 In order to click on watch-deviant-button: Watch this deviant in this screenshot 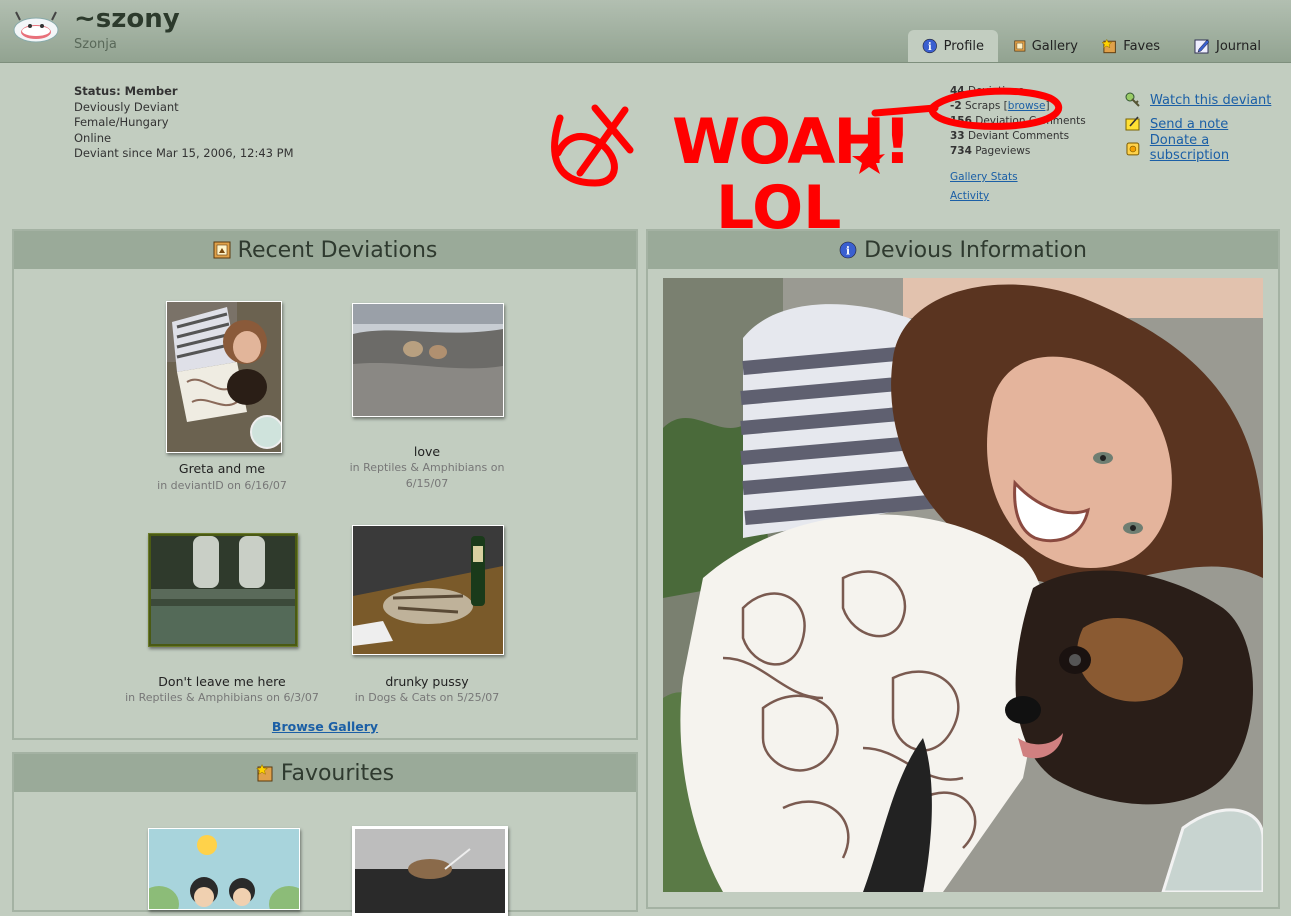, I will do `click(1207, 100)`.